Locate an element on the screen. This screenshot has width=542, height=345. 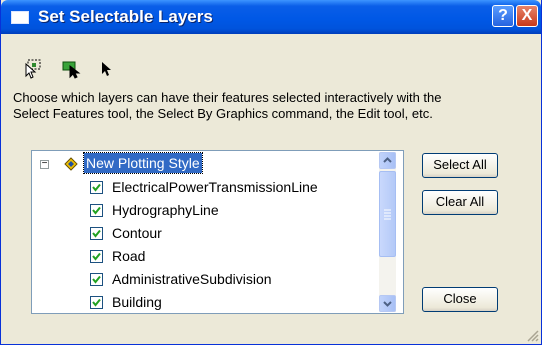
title-bar: Set Selectable Layers ? X is located at coordinates (271, 17).